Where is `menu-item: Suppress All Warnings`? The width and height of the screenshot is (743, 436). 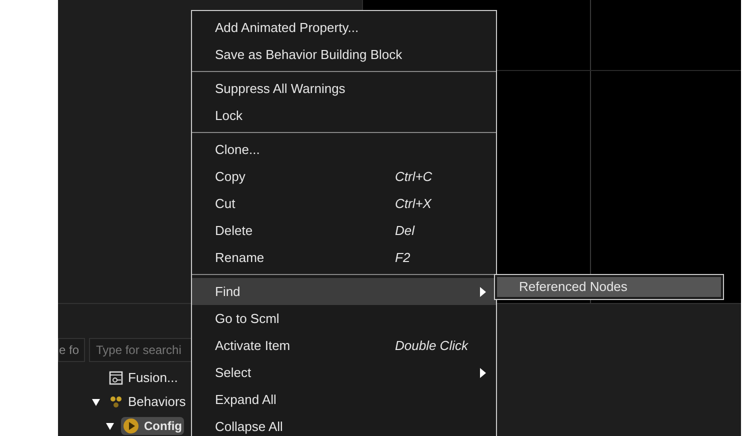
menu-item: Suppress All Warnings is located at coordinates (344, 88).